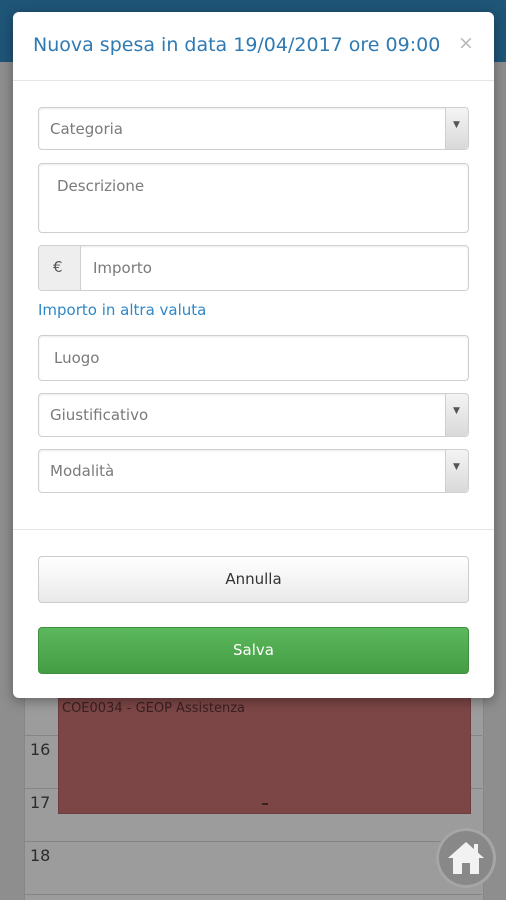  I want to click on hour-label-18: 18, so click(40, 855).